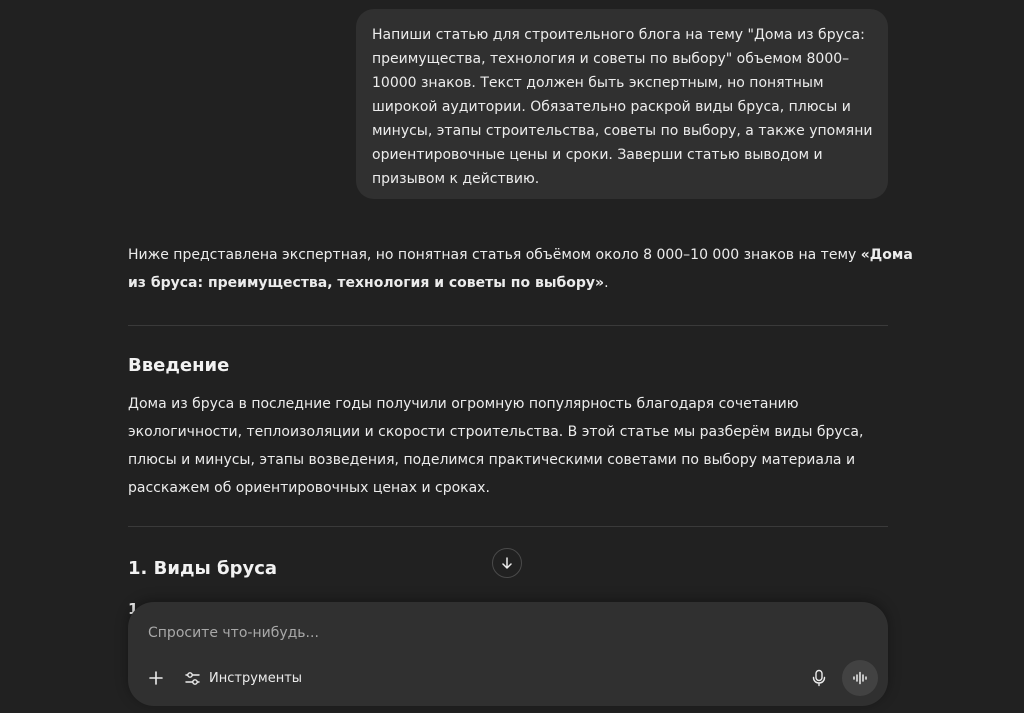 This screenshot has width=1024, height=713. What do you see at coordinates (456, 179) in the screenshot?
I see `user-message-line: призывом к действию.` at bounding box center [456, 179].